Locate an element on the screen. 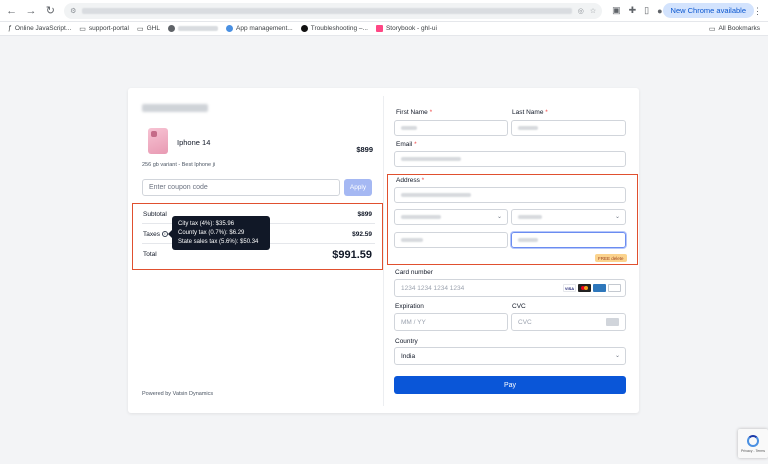 The image size is (768, 464). first-name-label: First Name * is located at coordinates (414, 112).